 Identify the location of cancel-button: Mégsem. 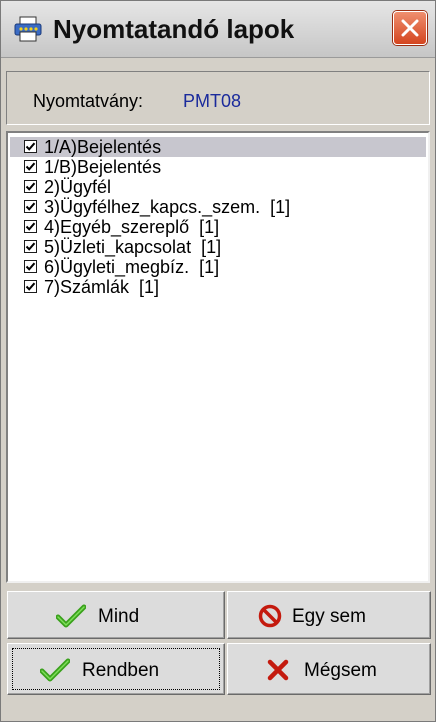
(329, 669).